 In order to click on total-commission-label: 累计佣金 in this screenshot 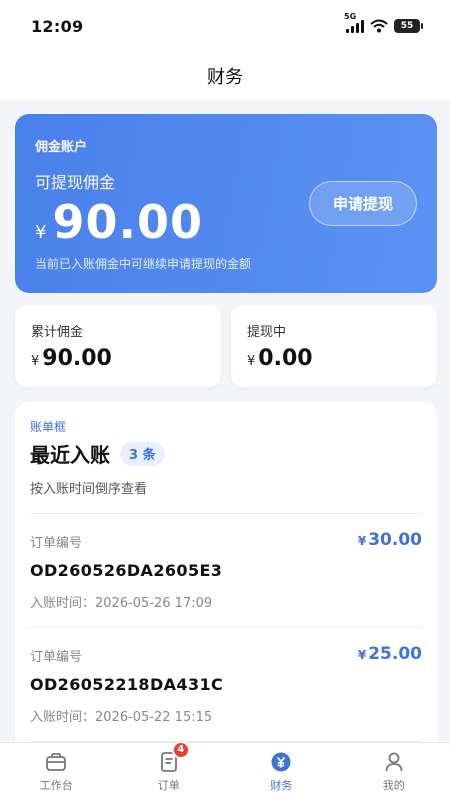, I will do `click(57, 332)`.